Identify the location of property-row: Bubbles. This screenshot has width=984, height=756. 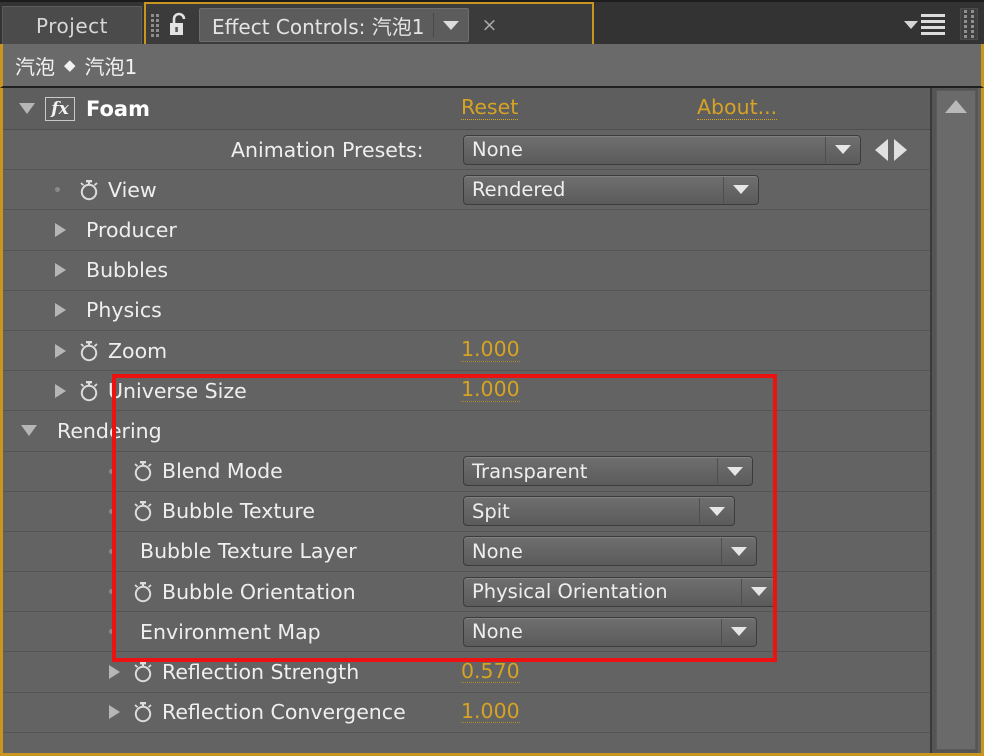
(468, 270).